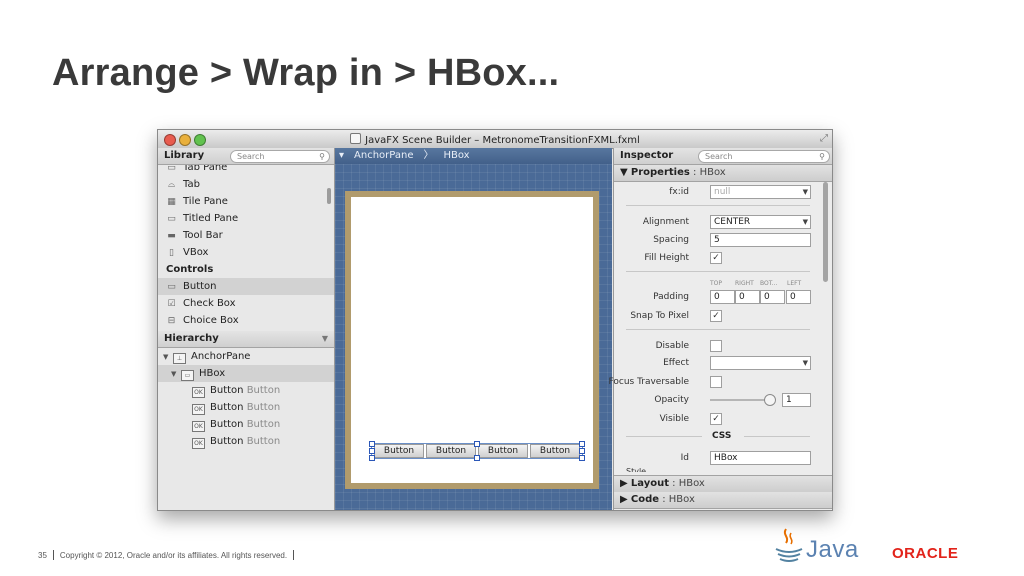 Image resolution: width=1024 pixels, height=576 pixels. I want to click on tab-icon: ⌓, so click(171, 185).